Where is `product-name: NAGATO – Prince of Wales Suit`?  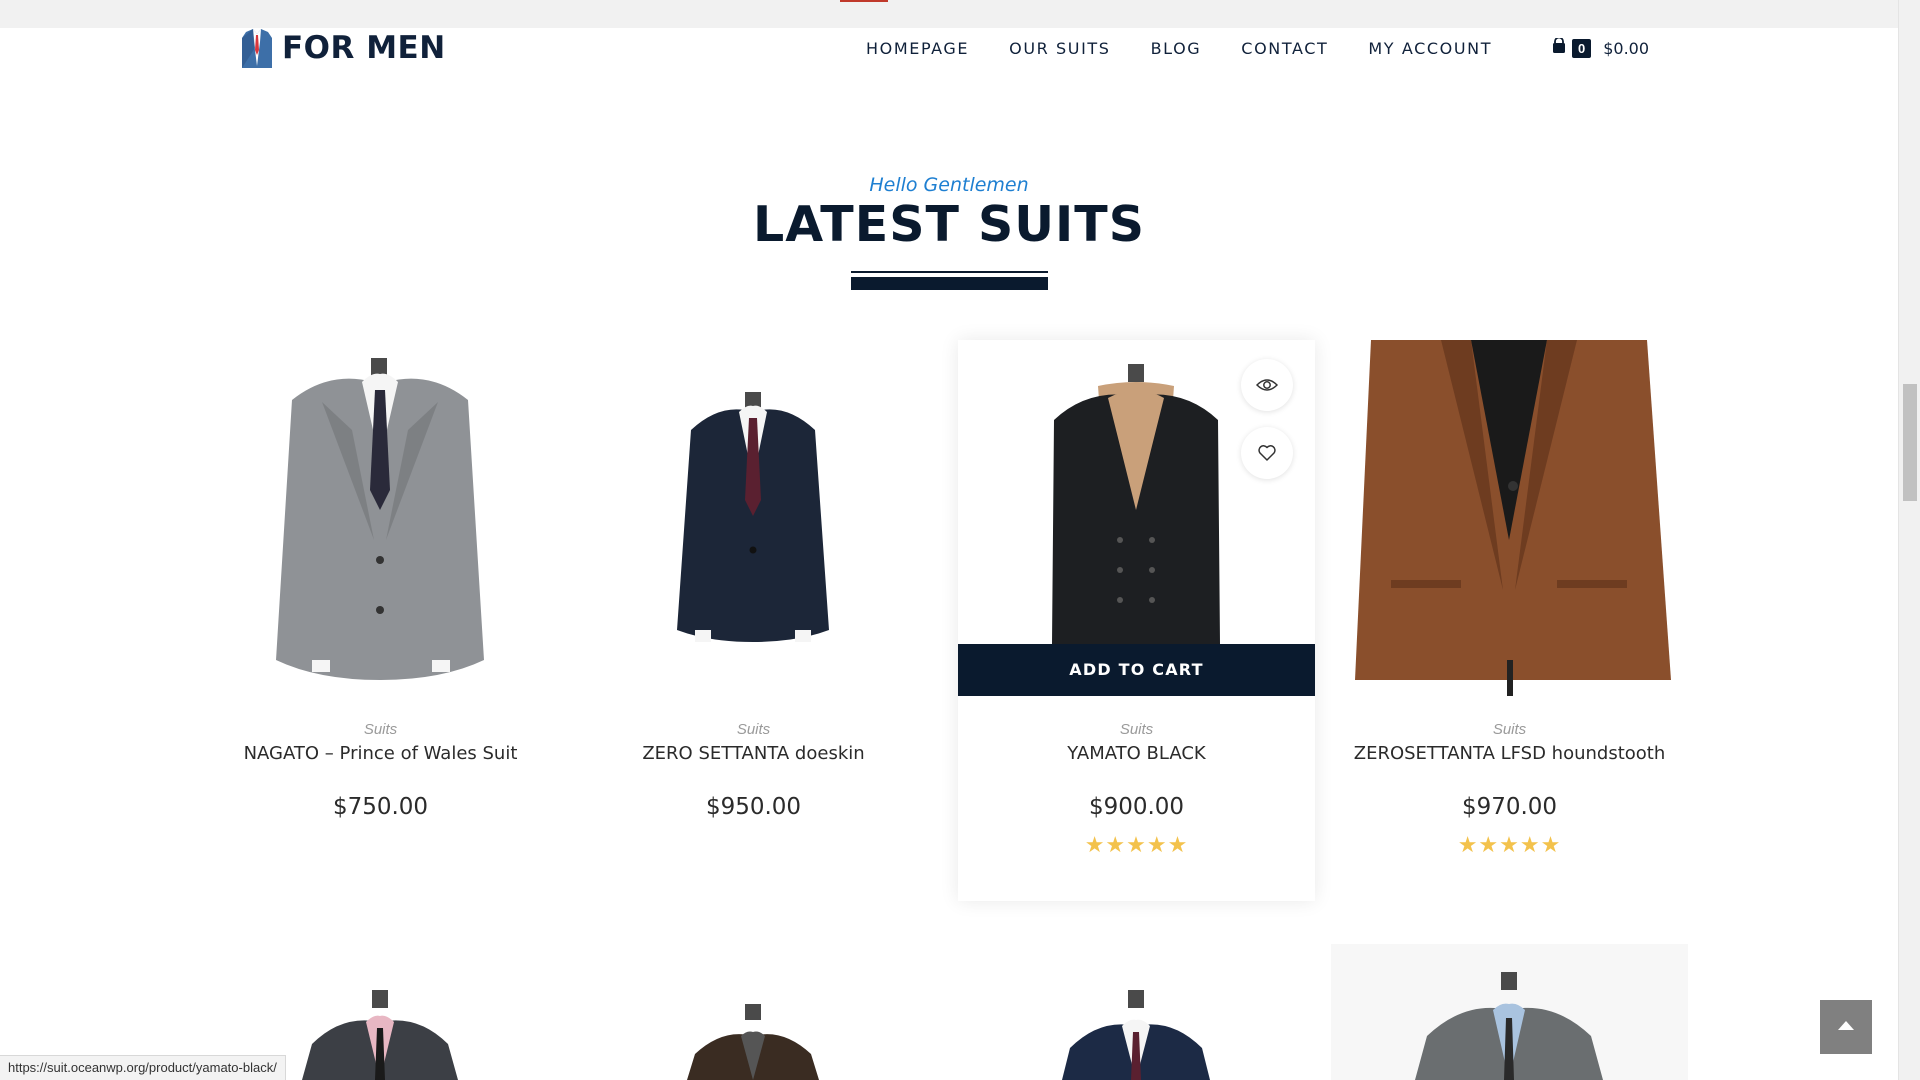 product-name: NAGATO – Prince of Wales Suit is located at coordinates (380, 753).